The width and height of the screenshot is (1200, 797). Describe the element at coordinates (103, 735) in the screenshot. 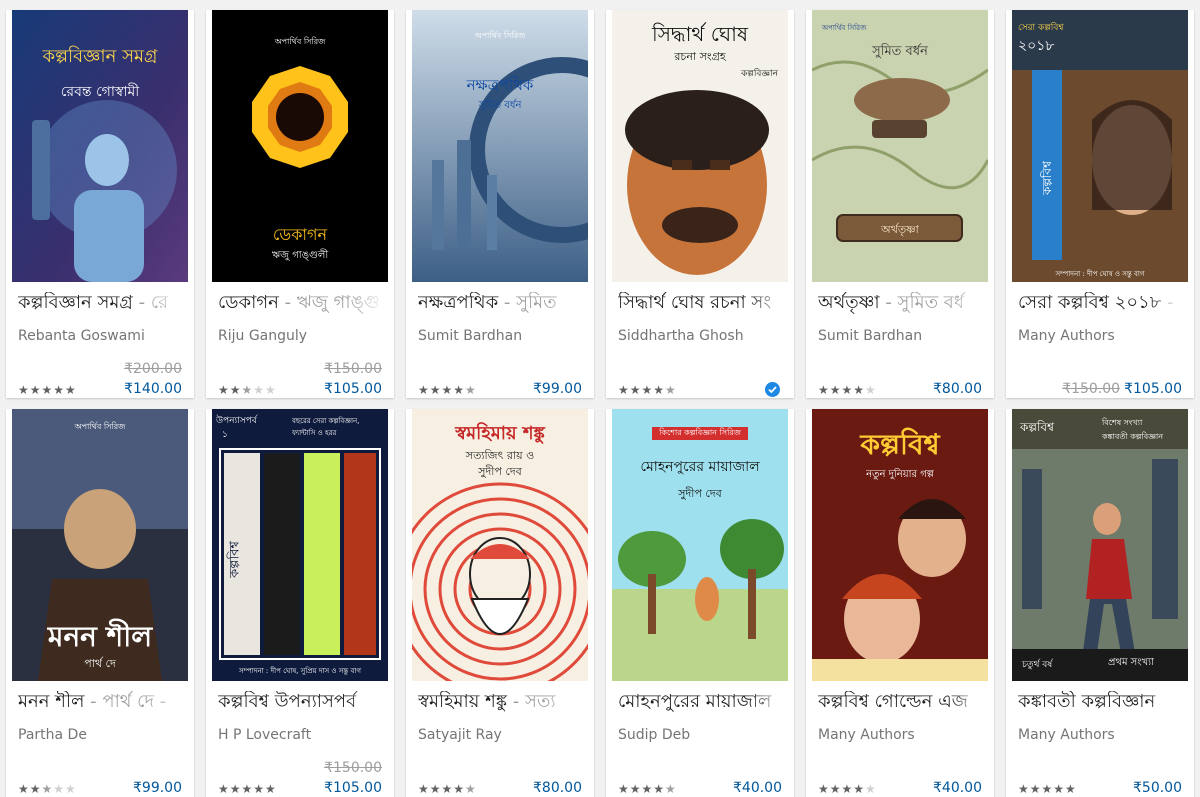

I see `book-author: Partha De` at that location.